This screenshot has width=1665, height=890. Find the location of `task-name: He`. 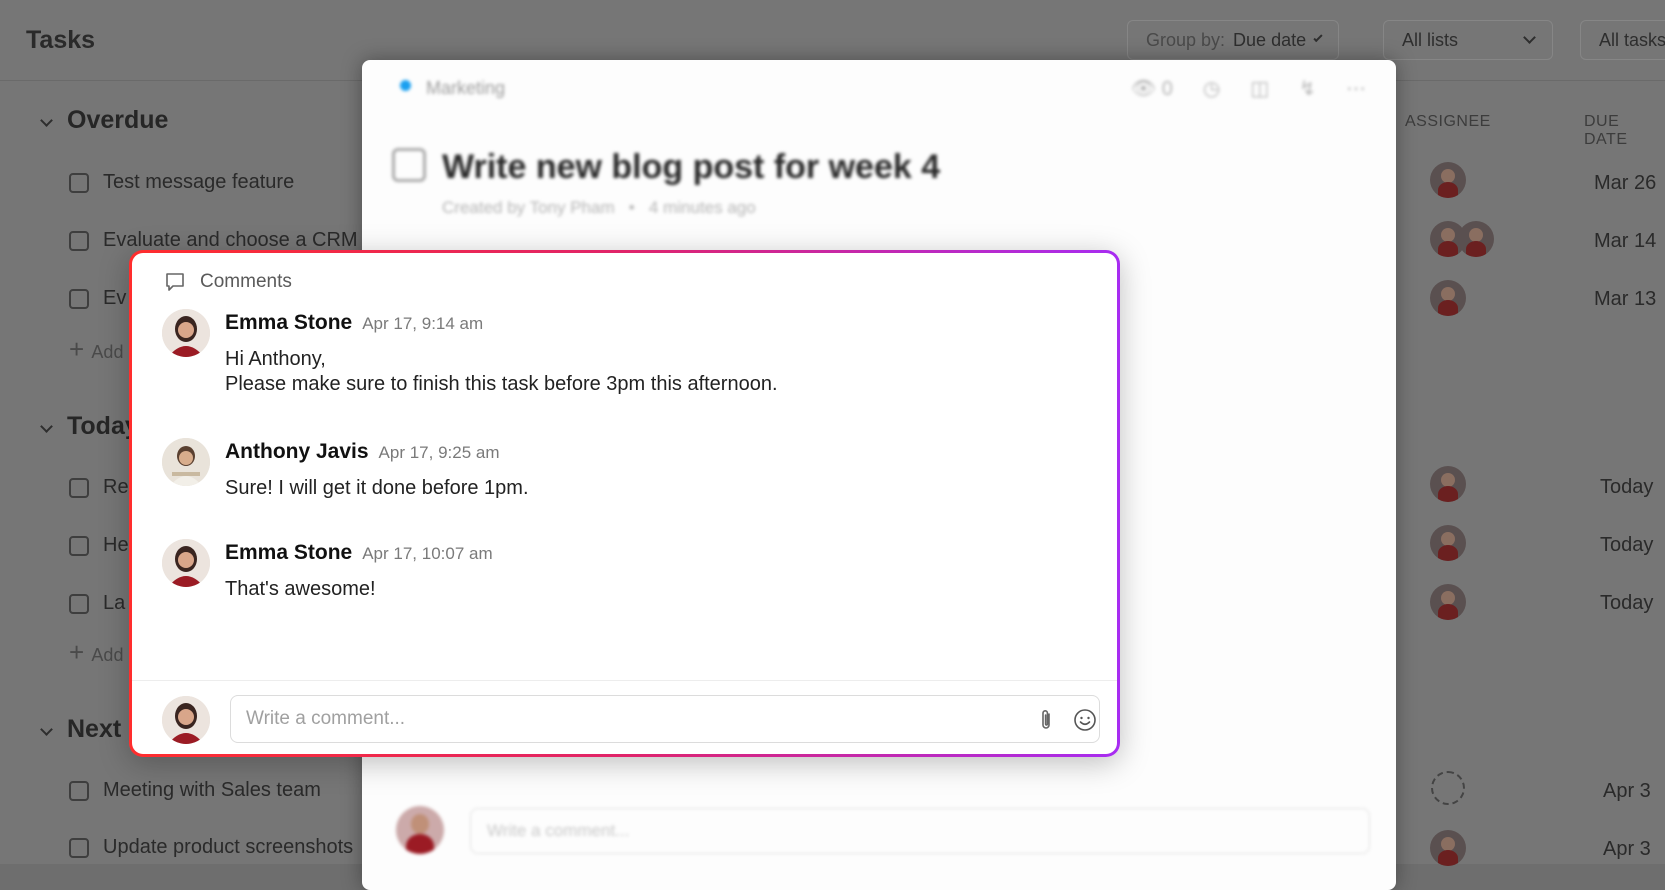

task-name: He is located at coordinates (116, 545).